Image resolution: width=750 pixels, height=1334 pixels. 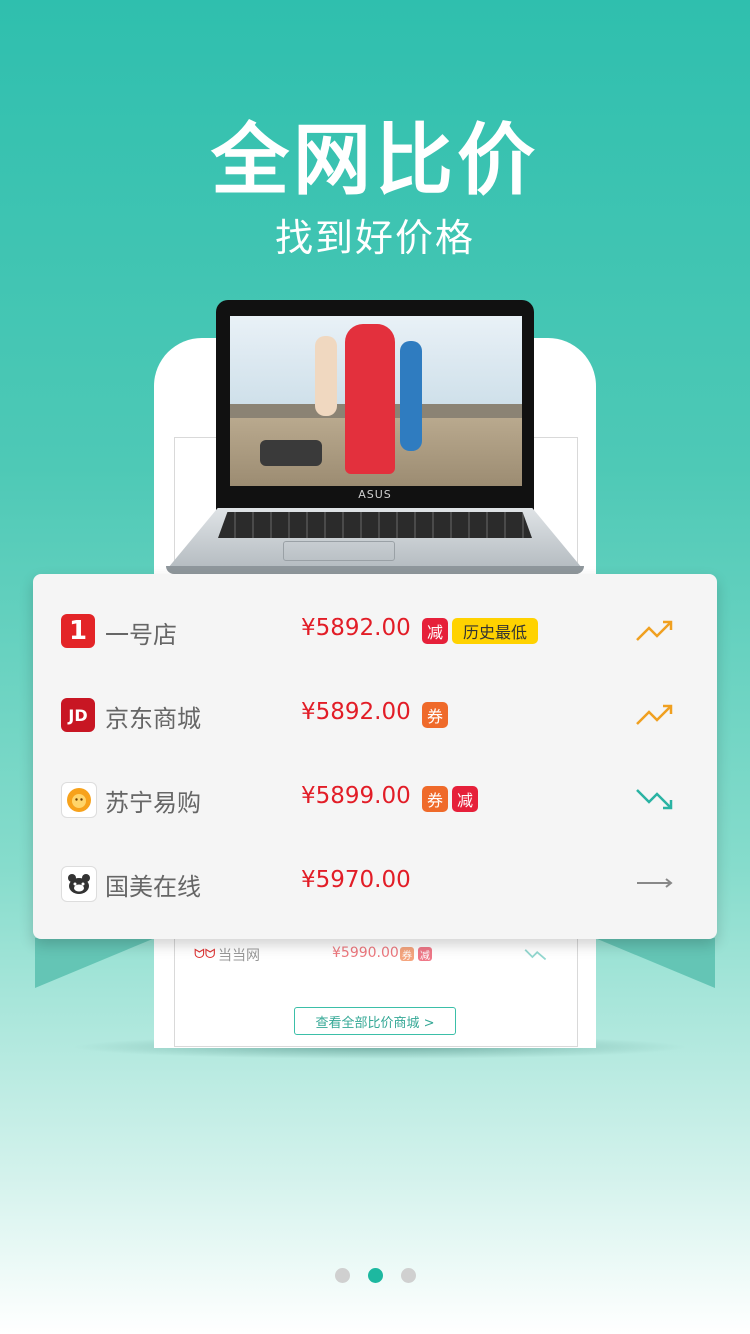 I want to click on store-price: ¥5899.00, so click(x=356, y=796).